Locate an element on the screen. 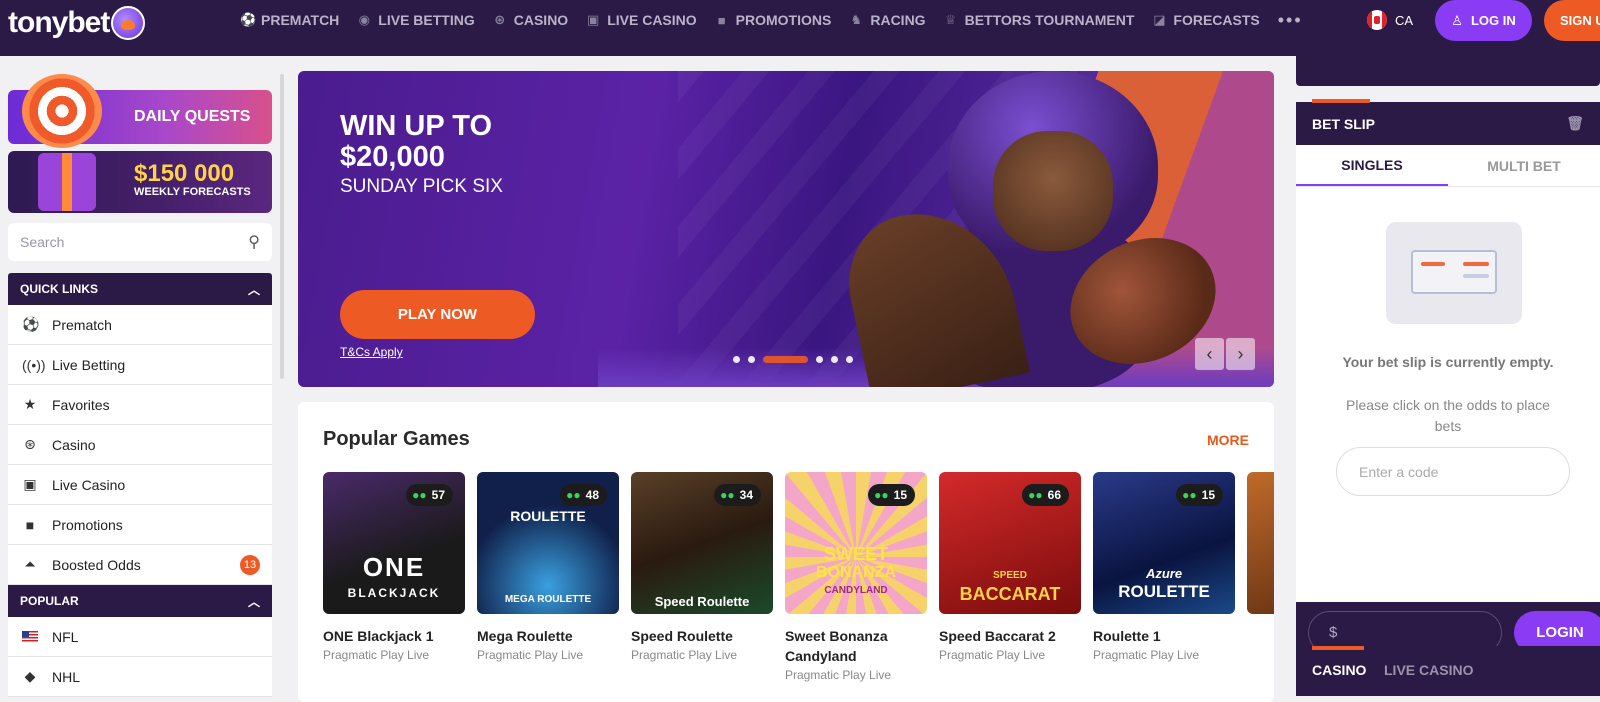 Image resolution: width=1600 pixels, height=702 pixels. nav-bettors-tournament: ♕ BETTORS TOURNAMENT is located at coordinates (1039, 20).